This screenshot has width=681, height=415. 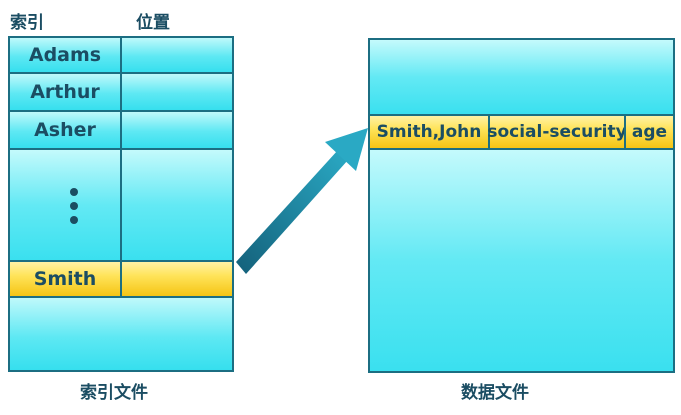 What do you see at coordinates (521, 77) in the screenshot?
I see `data-file-top` at bounding box center [521, 77].